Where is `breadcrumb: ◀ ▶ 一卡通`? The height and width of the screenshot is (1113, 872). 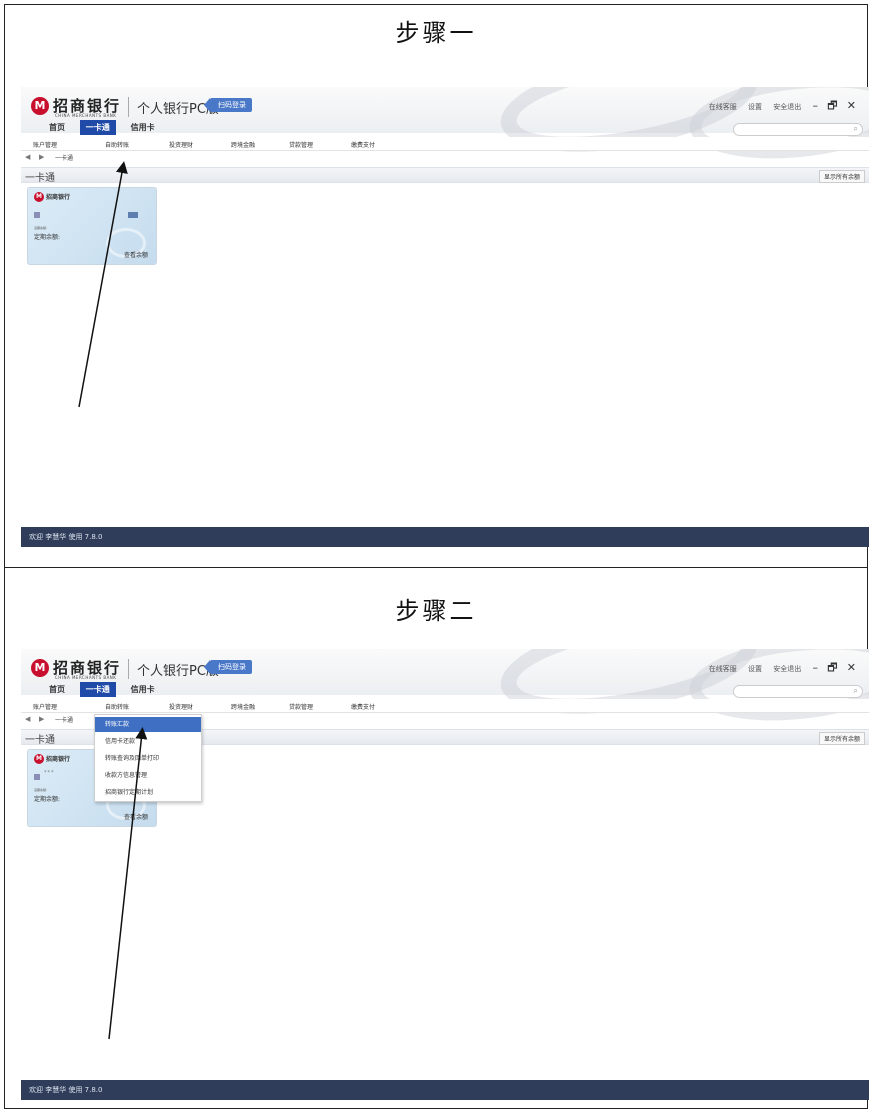 breadcrumb: ◀ ▶ 一卡通 is located at coordinates (445, 158).